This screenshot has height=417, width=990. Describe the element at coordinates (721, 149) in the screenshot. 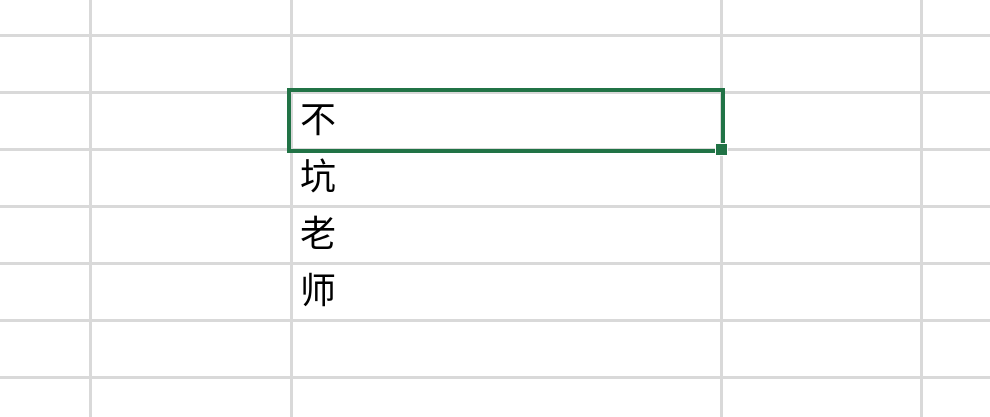

I see `fill-handle` at that location.